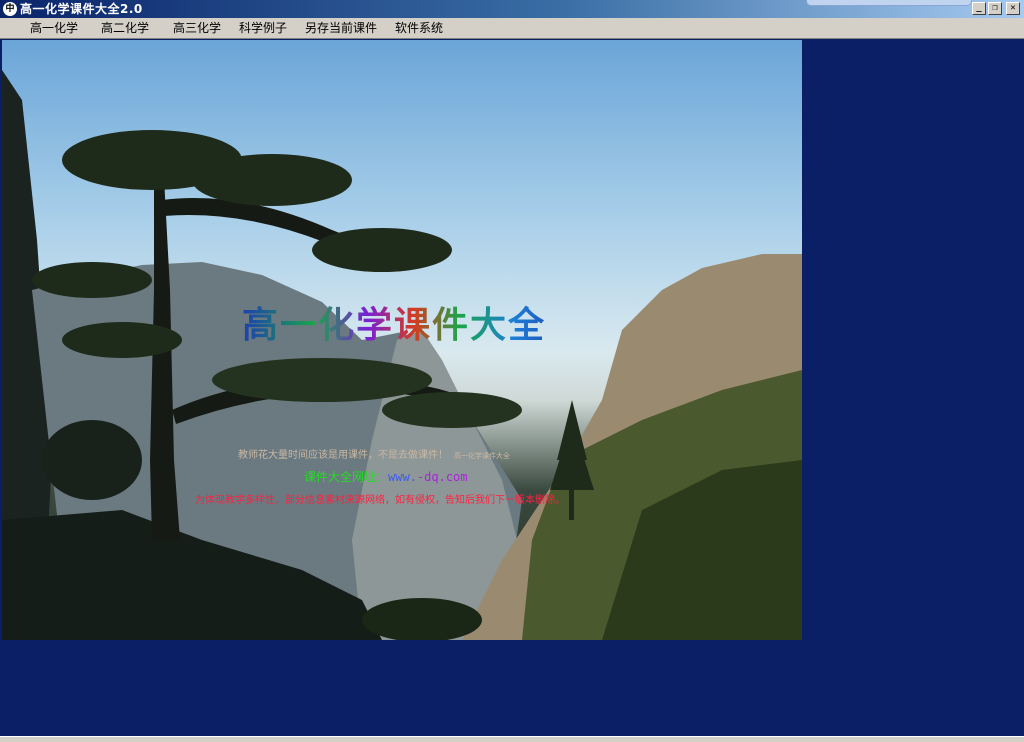  What do you see at coordinates (341, 28) in the screenshot?
I see `menu-save-current-courseware: 另存当前课件` at bounding box center [341, 28].